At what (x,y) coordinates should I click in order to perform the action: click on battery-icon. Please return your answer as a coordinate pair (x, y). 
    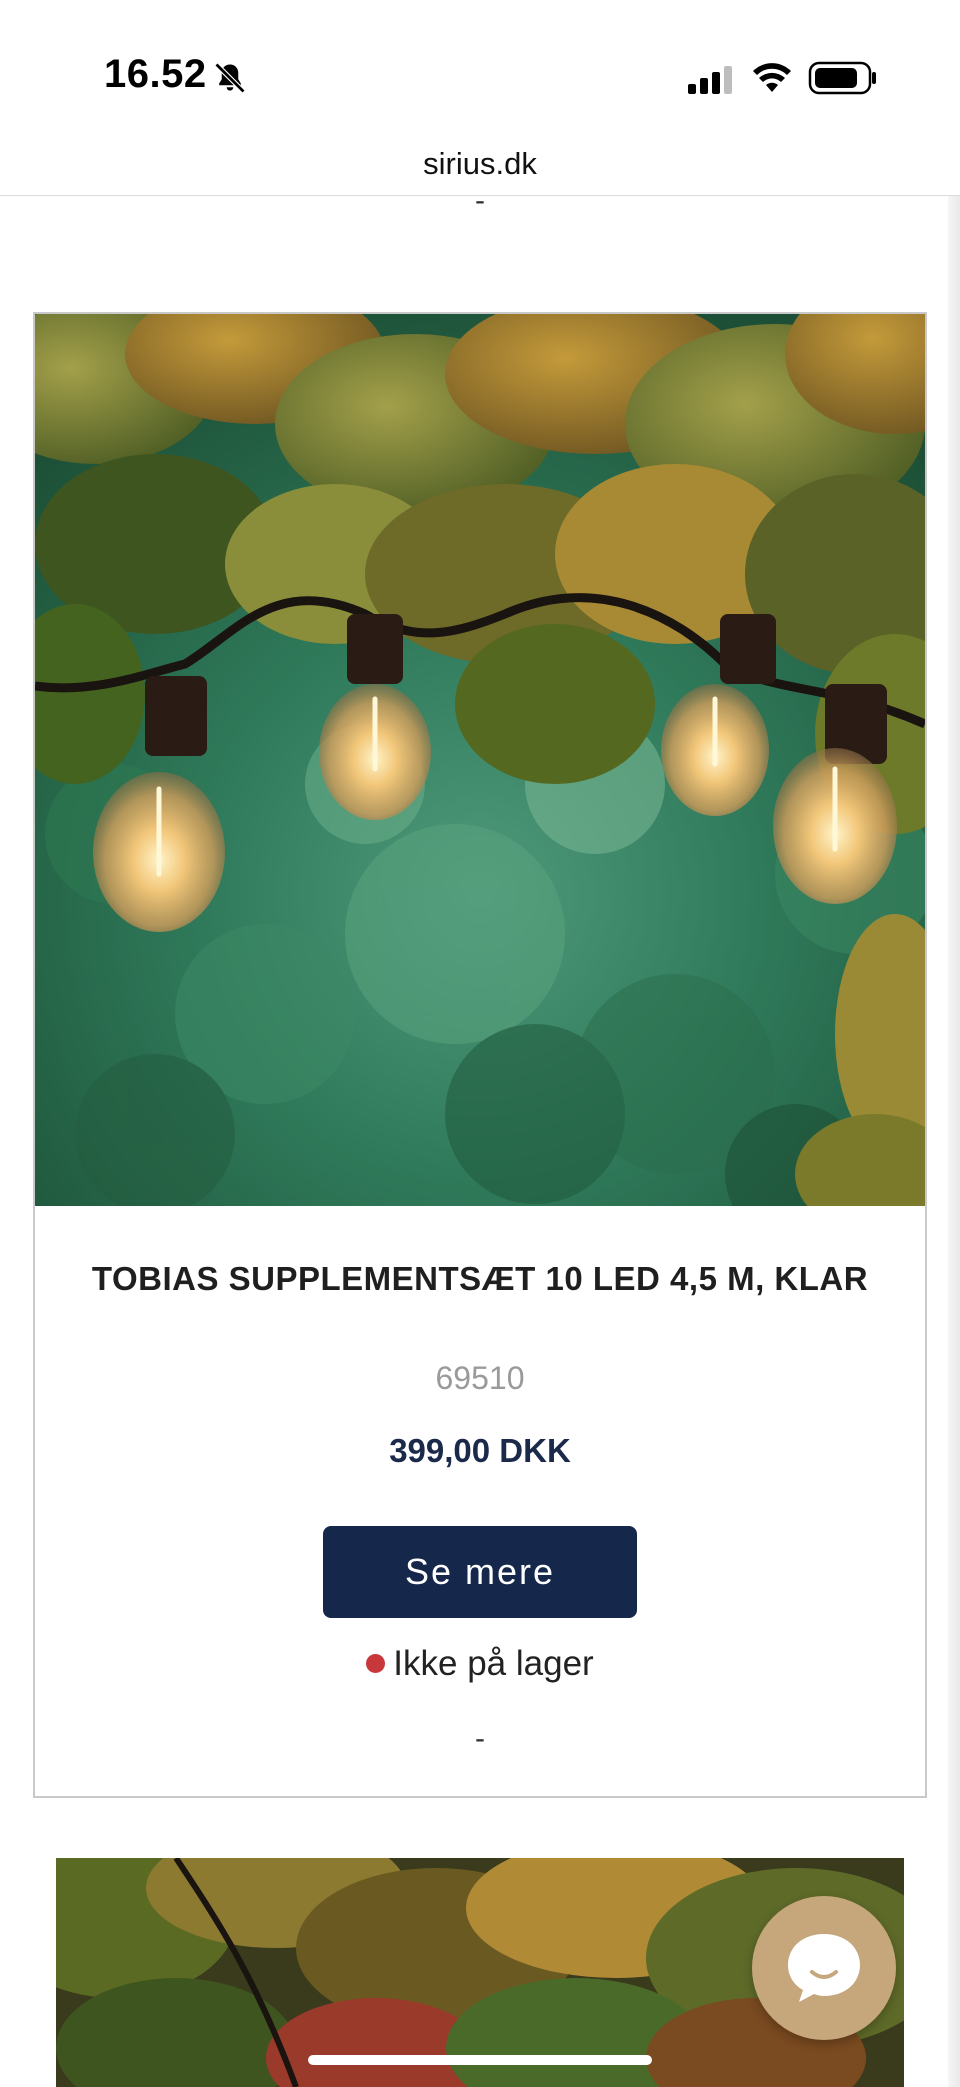
    Looking at the image, I should click on (842, 78).